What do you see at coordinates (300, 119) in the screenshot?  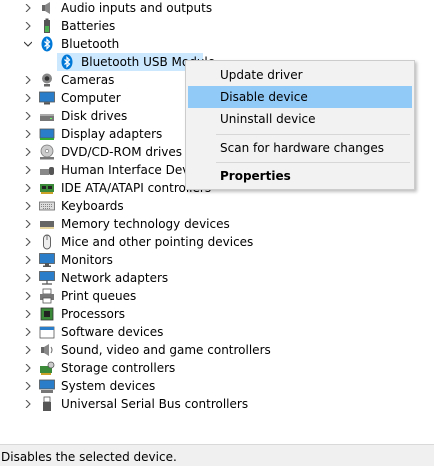 I see `menu-item-uninstall-device: Uninstall device` at bounding box center [300, 119].